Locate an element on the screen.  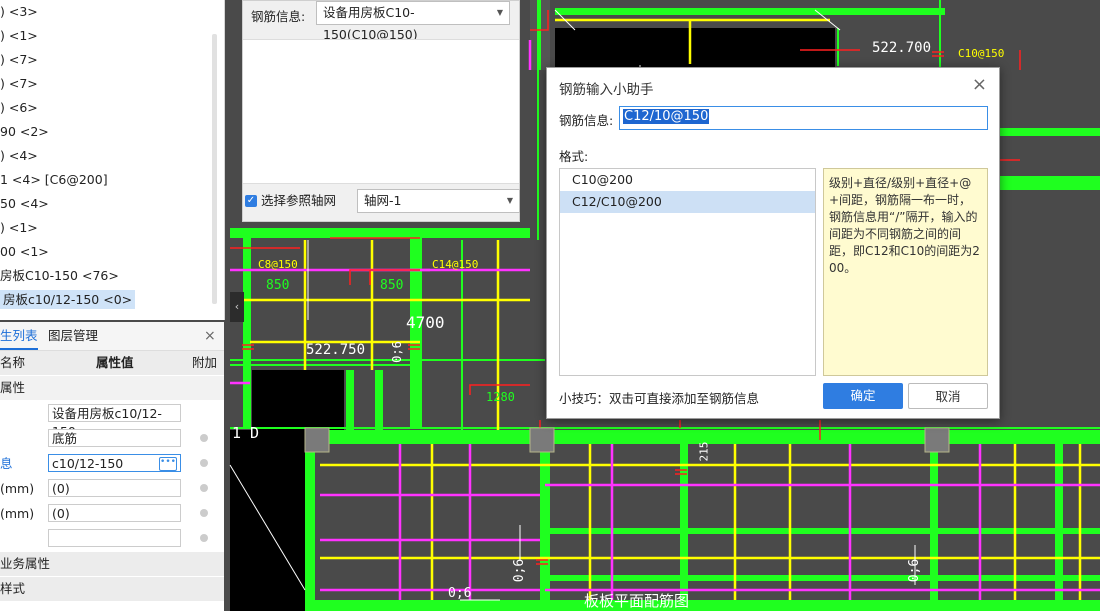
property-value: 底筋 is located at coordinates (114, 438).